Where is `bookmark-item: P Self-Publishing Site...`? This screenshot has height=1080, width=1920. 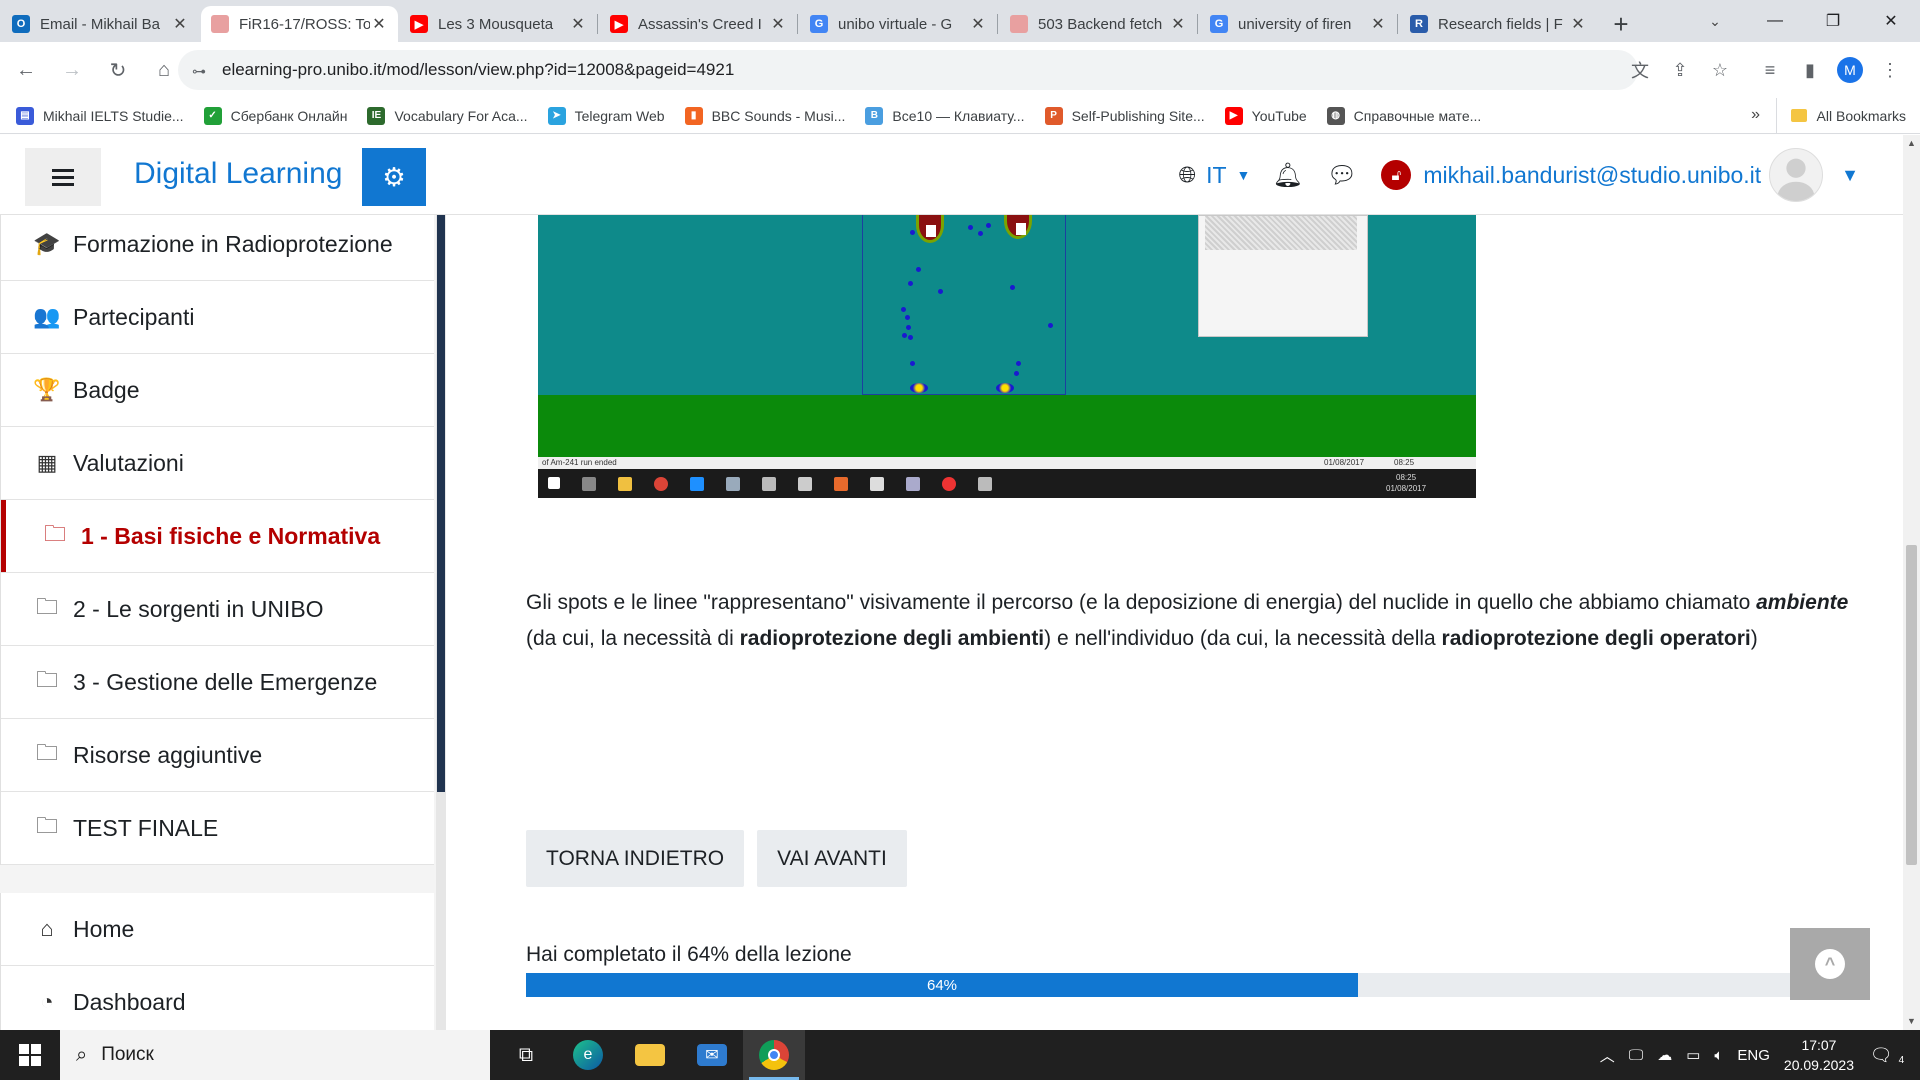
bookmark-item: P Self-Publishing Site... is located at coordinates (1124, 115).